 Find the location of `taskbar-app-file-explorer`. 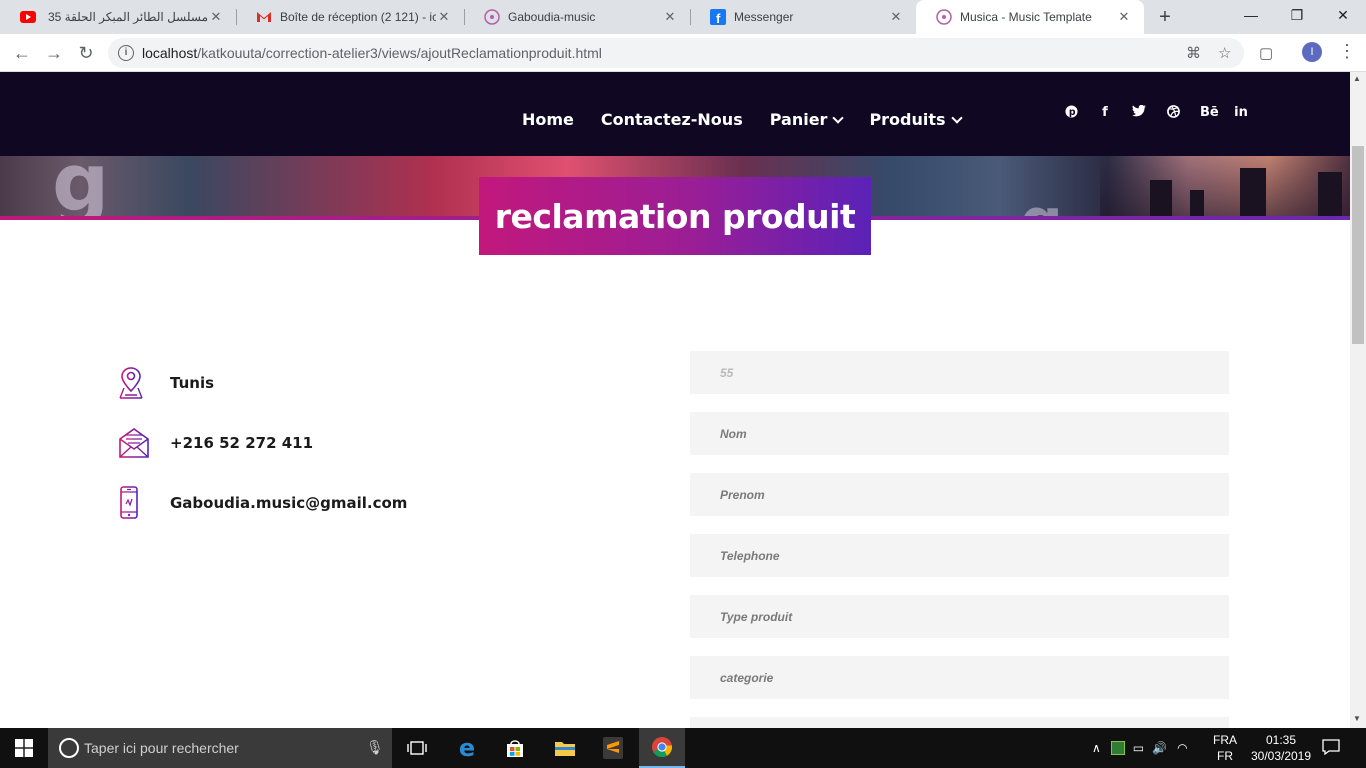

taskbar-app-file-explorer is located at coordinates (565, 748).